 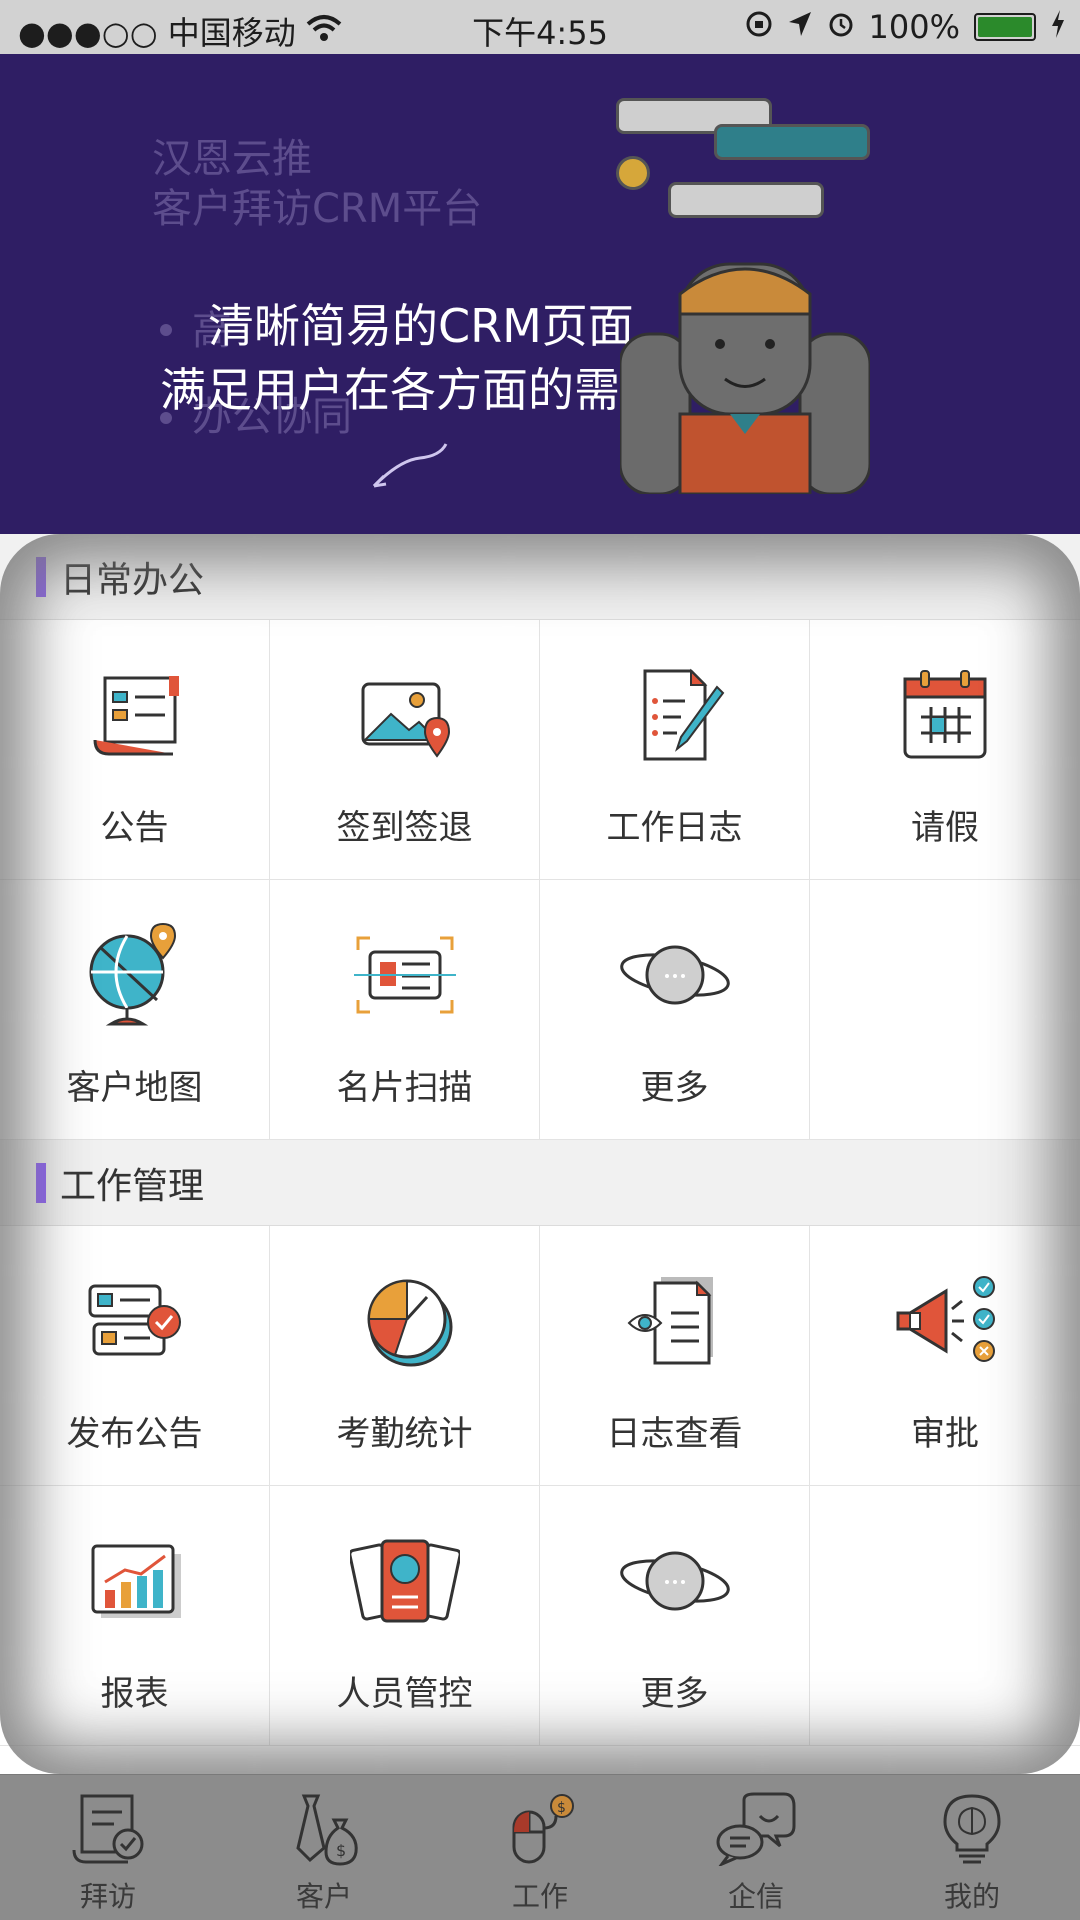 I want to click on section-header-daily-office: 日常办公, so click(x=540, y=577).